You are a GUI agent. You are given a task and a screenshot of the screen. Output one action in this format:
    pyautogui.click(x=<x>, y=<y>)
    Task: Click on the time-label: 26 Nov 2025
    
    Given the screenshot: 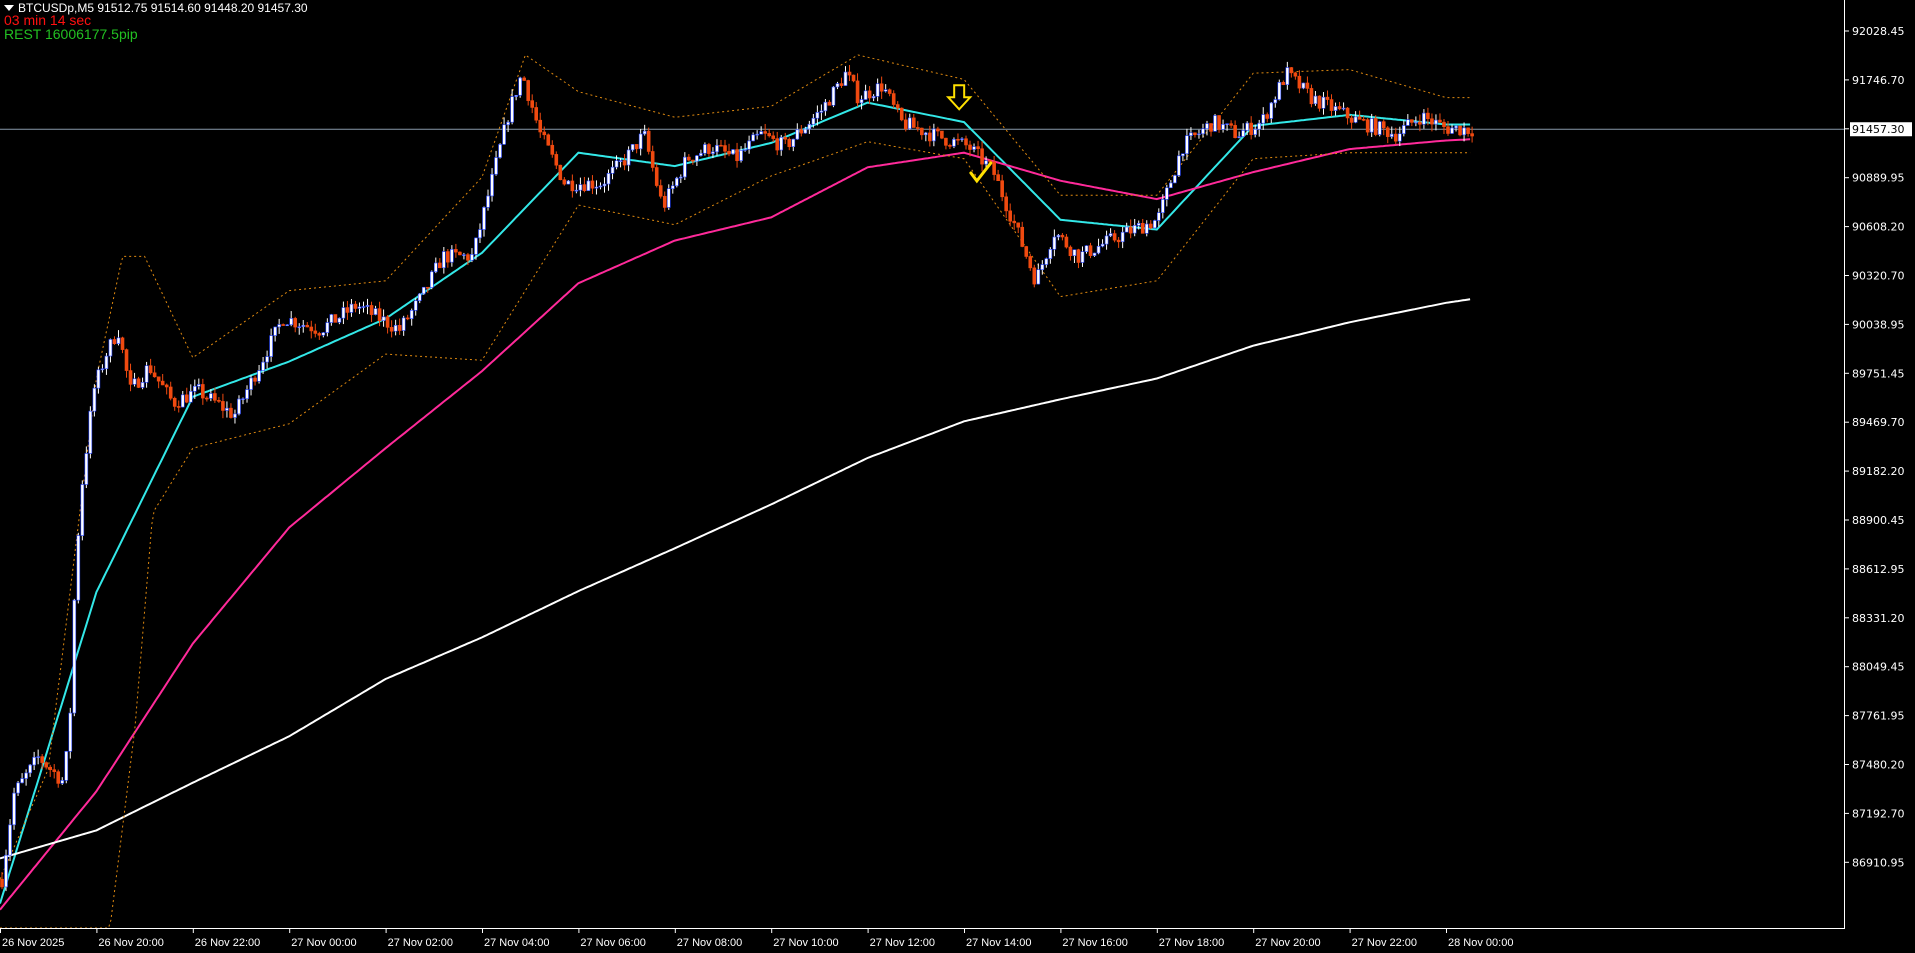 What is the action you would take?
    pyautogui.click(x=33, y=943)
    